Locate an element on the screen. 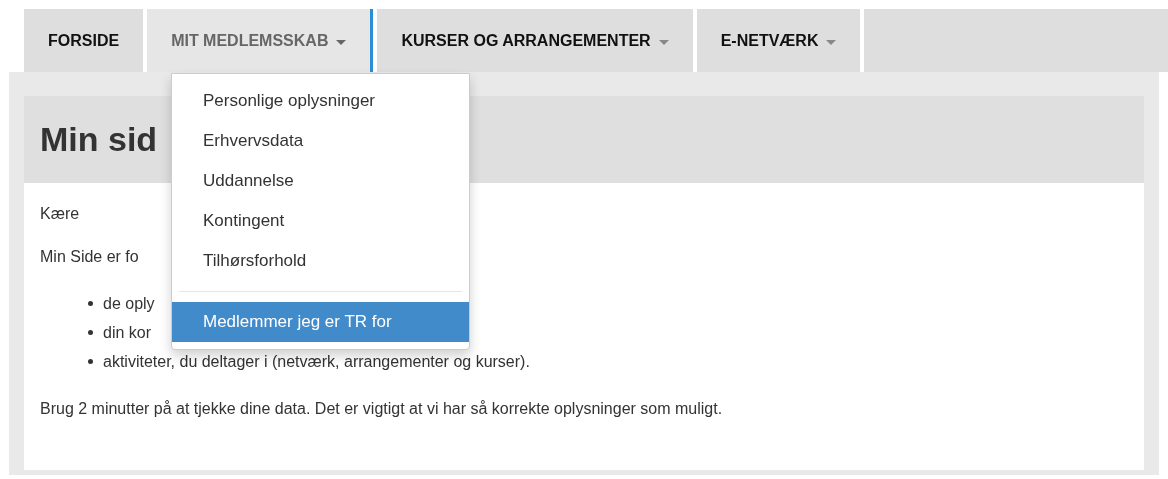  list-item-text: din kor is located at coordinates (127, 332).